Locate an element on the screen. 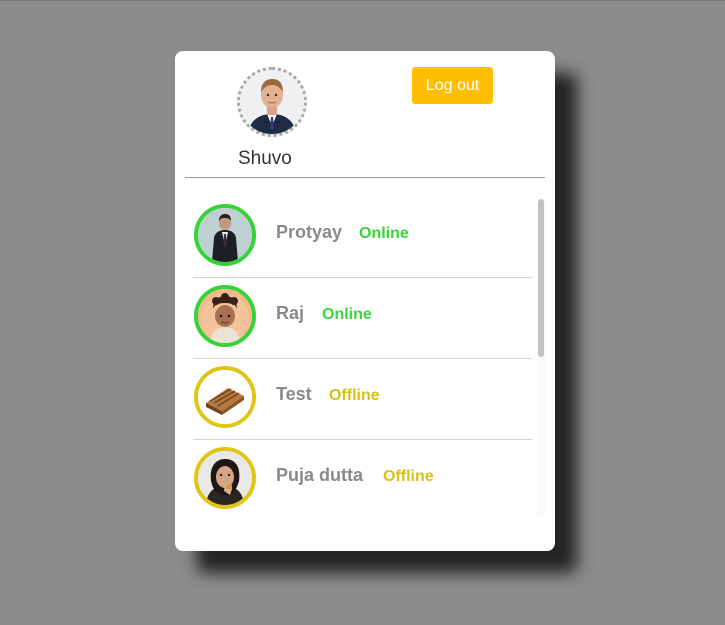  wooden-crate-photo-icon is located at coordinates (225, 397).